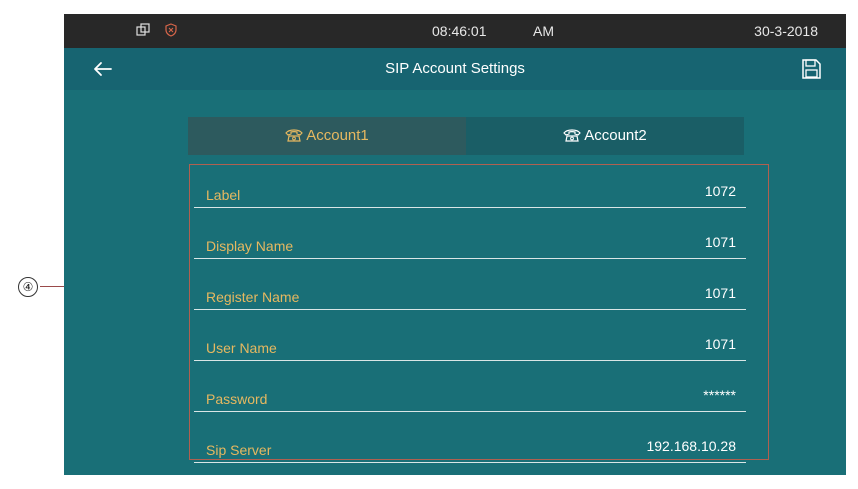 The height and width of the screenshot is (489, 858). I want to click on field-label: User Name, so click(241, 348).